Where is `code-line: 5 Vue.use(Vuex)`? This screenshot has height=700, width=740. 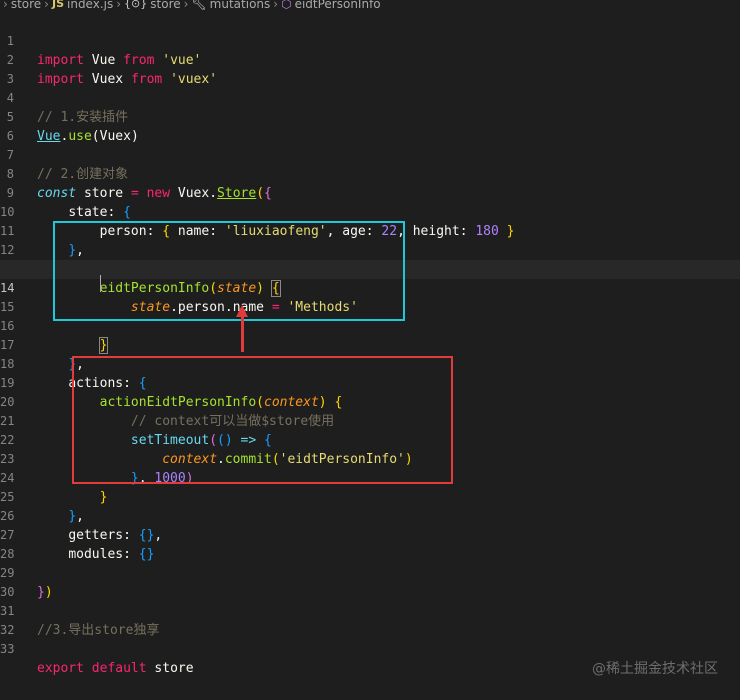
code-line: 5 Vue.use(Vuex) is located at coordinates (370, 116).